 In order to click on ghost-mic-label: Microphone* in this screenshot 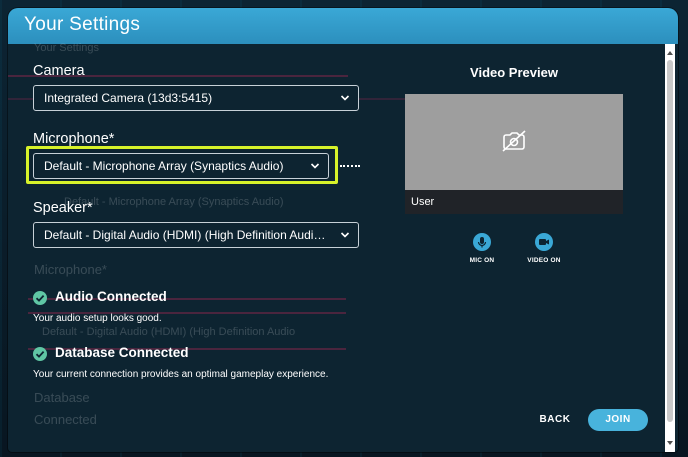, I will do `click(70, 269)`.